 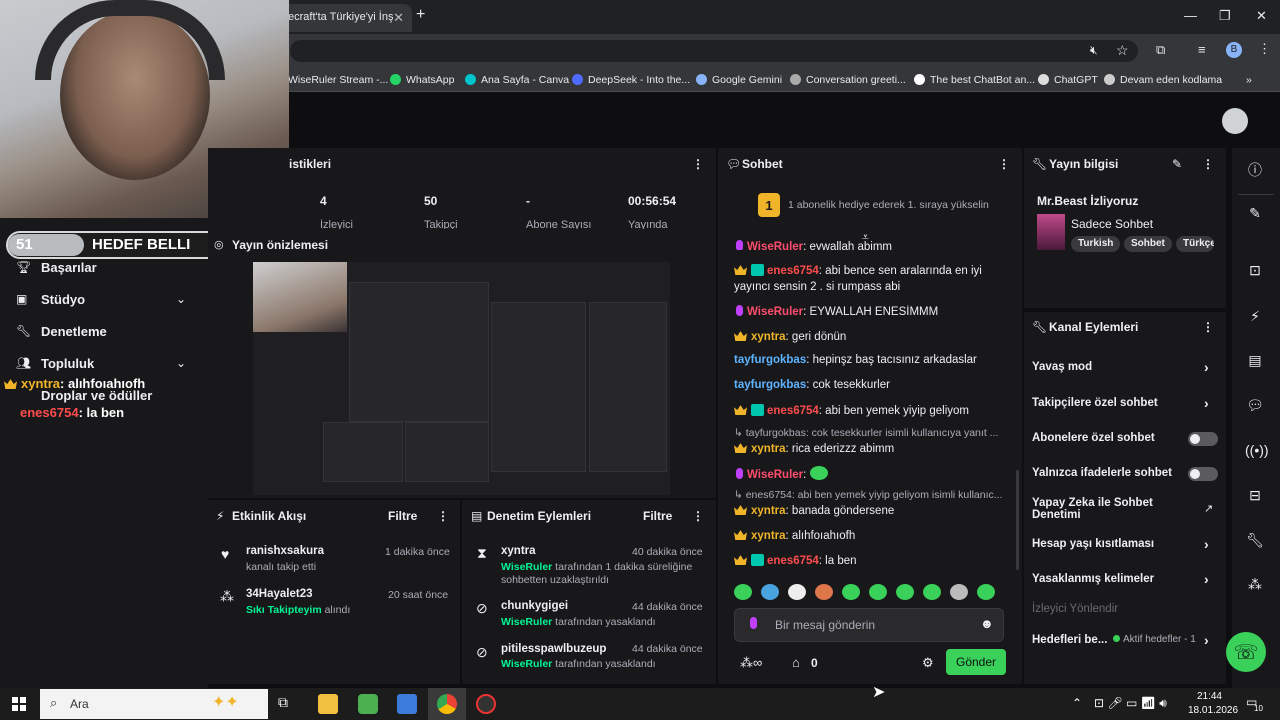 I want to click on moderation-filter-button: Filtre, so click(x=657, y=516).